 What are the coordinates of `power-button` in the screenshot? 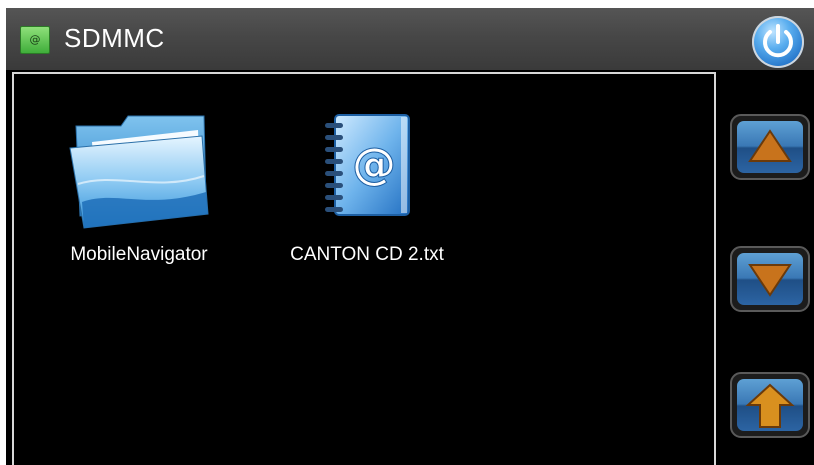 It's located at (778, 42).